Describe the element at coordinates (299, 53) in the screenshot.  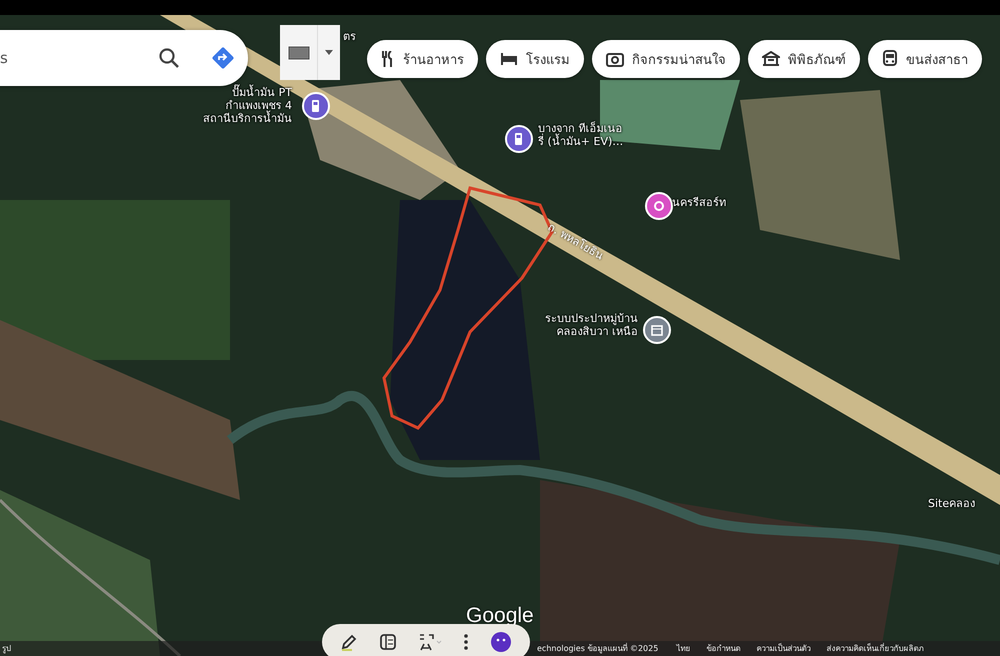
I see `map-layer-icon` at that location.